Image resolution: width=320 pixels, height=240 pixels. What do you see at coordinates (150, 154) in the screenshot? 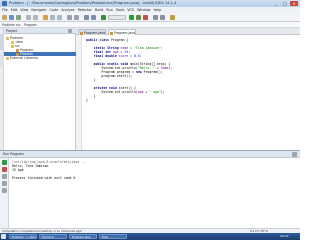
I see `run-panel-header: Run Program` at bounding box center [150, 154].